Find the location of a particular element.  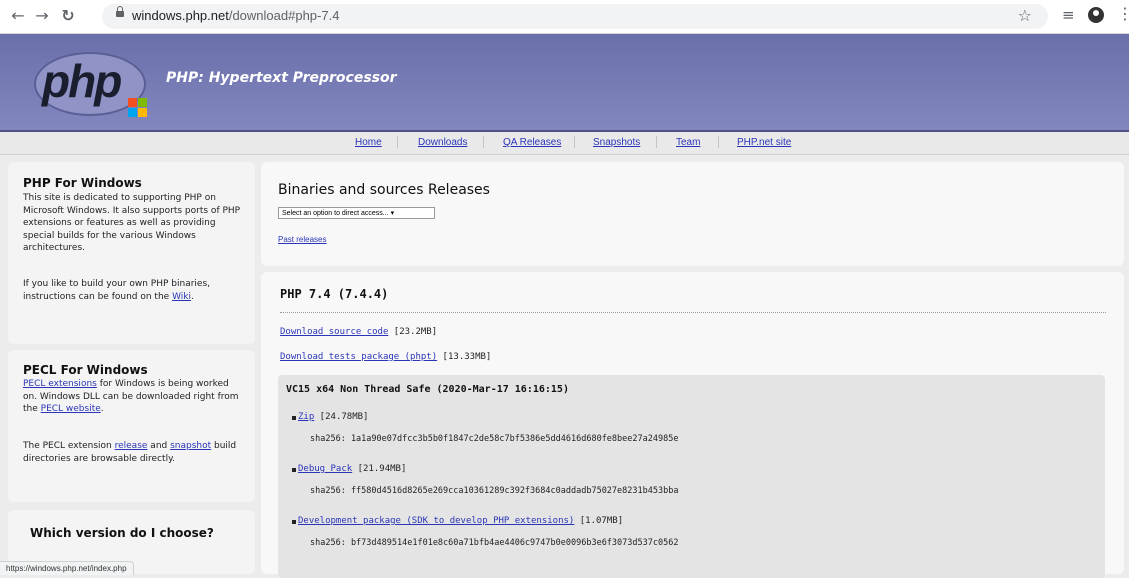

pecl-website-link: PECL website is located at coordinates (71, 409).